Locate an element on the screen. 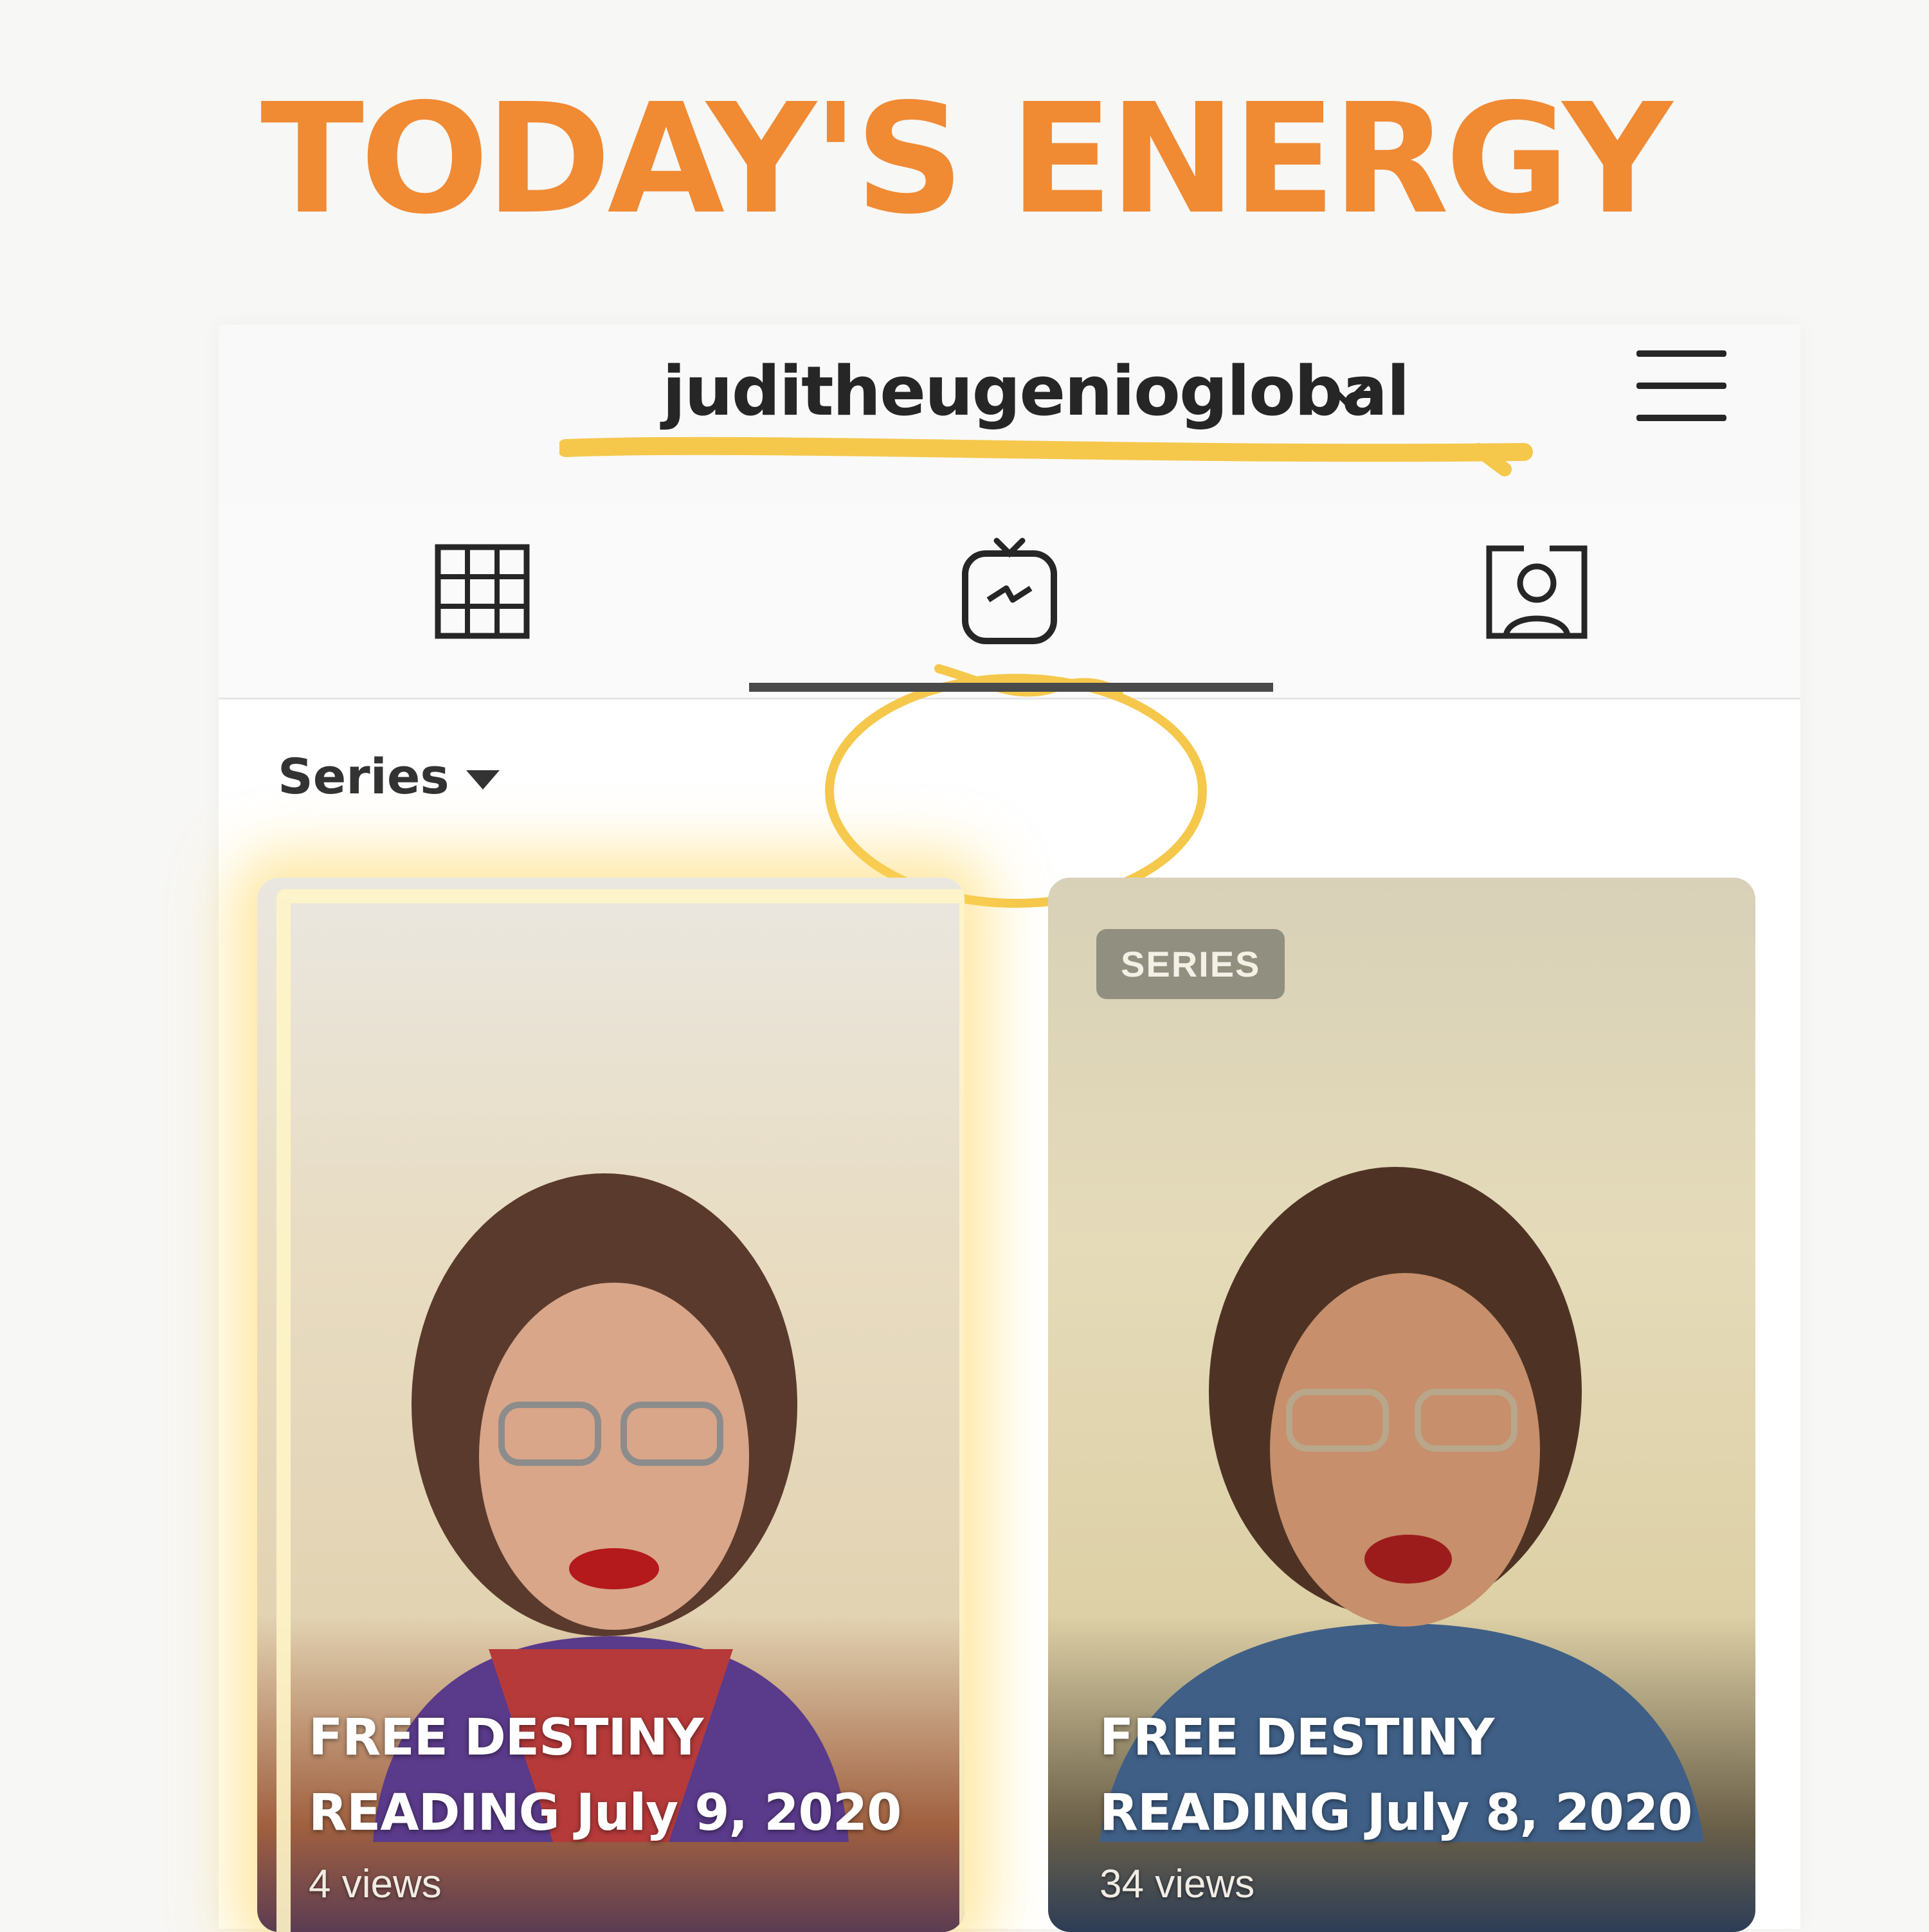  tab-grid is located at coordinates (483, 601).